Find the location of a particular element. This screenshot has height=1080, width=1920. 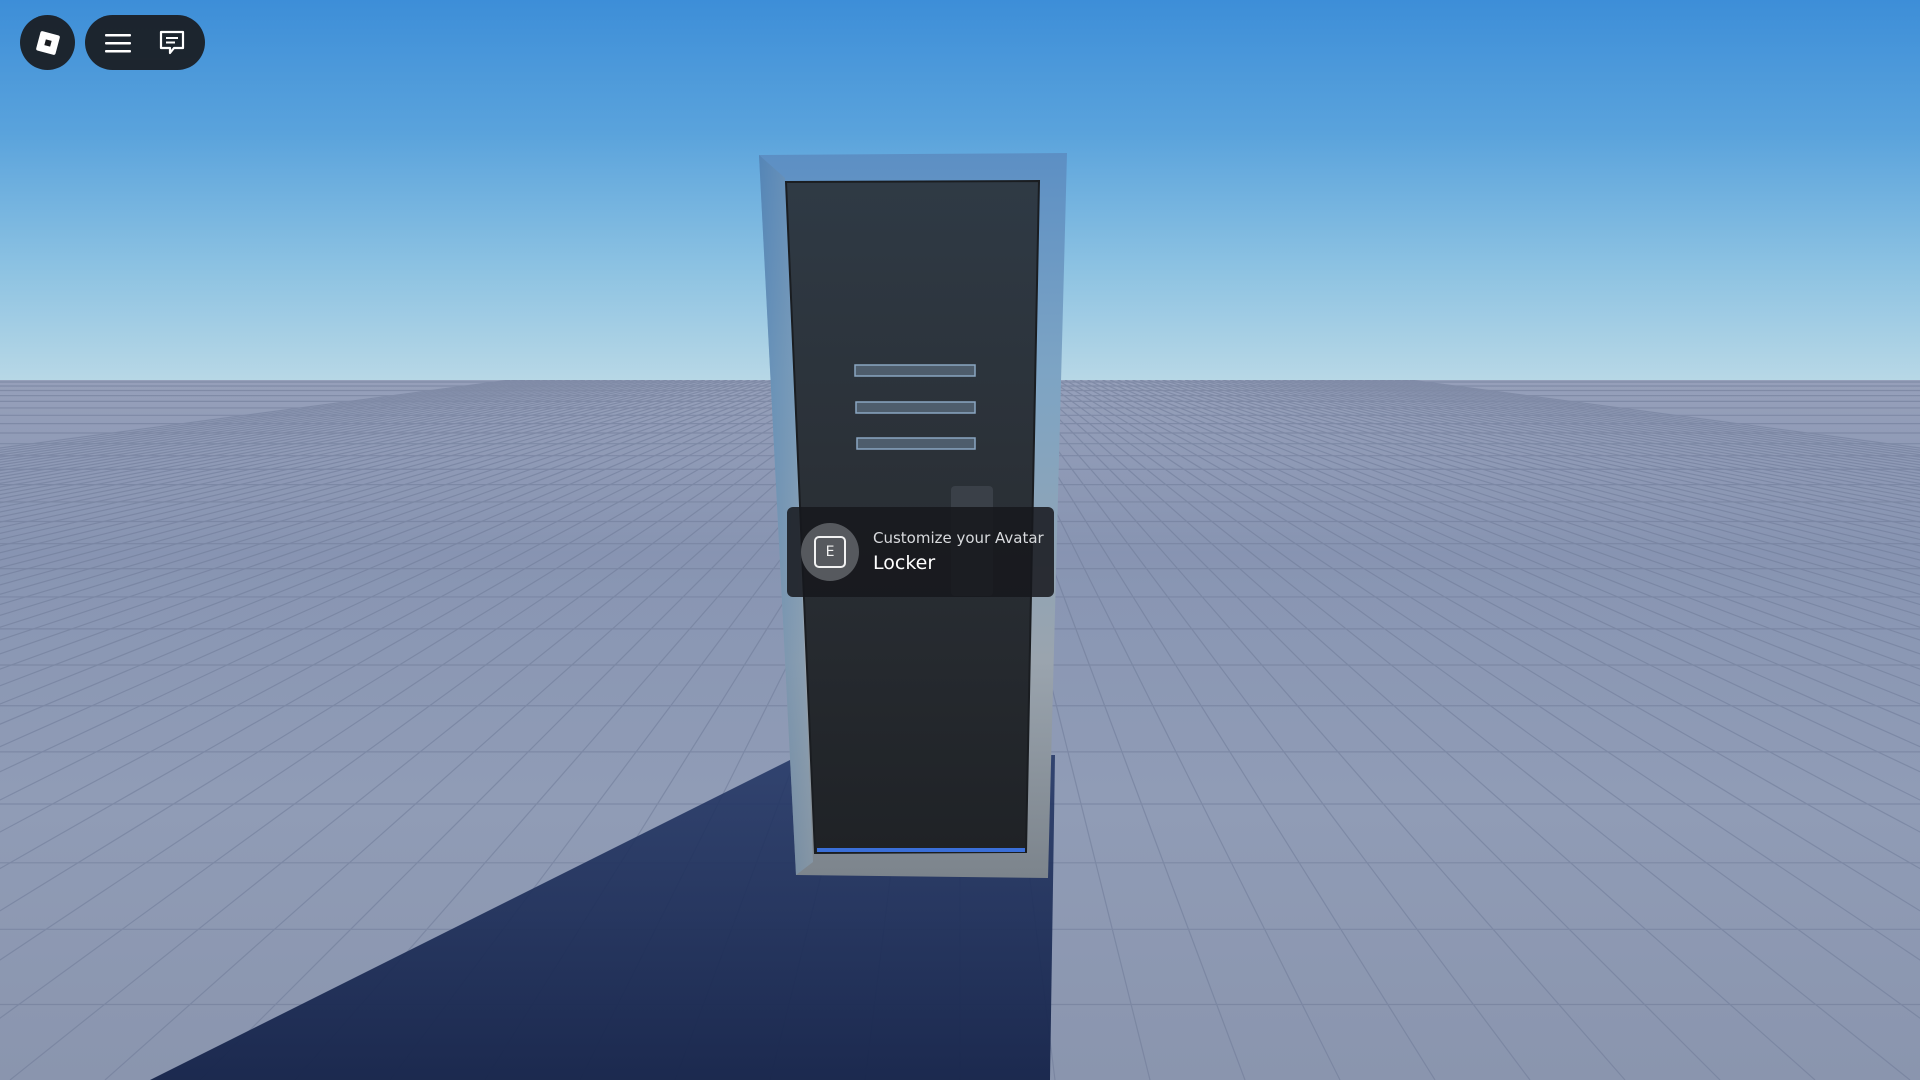

prompt-text: Customize your Avatar Locker is located at coordinates (958, 552).